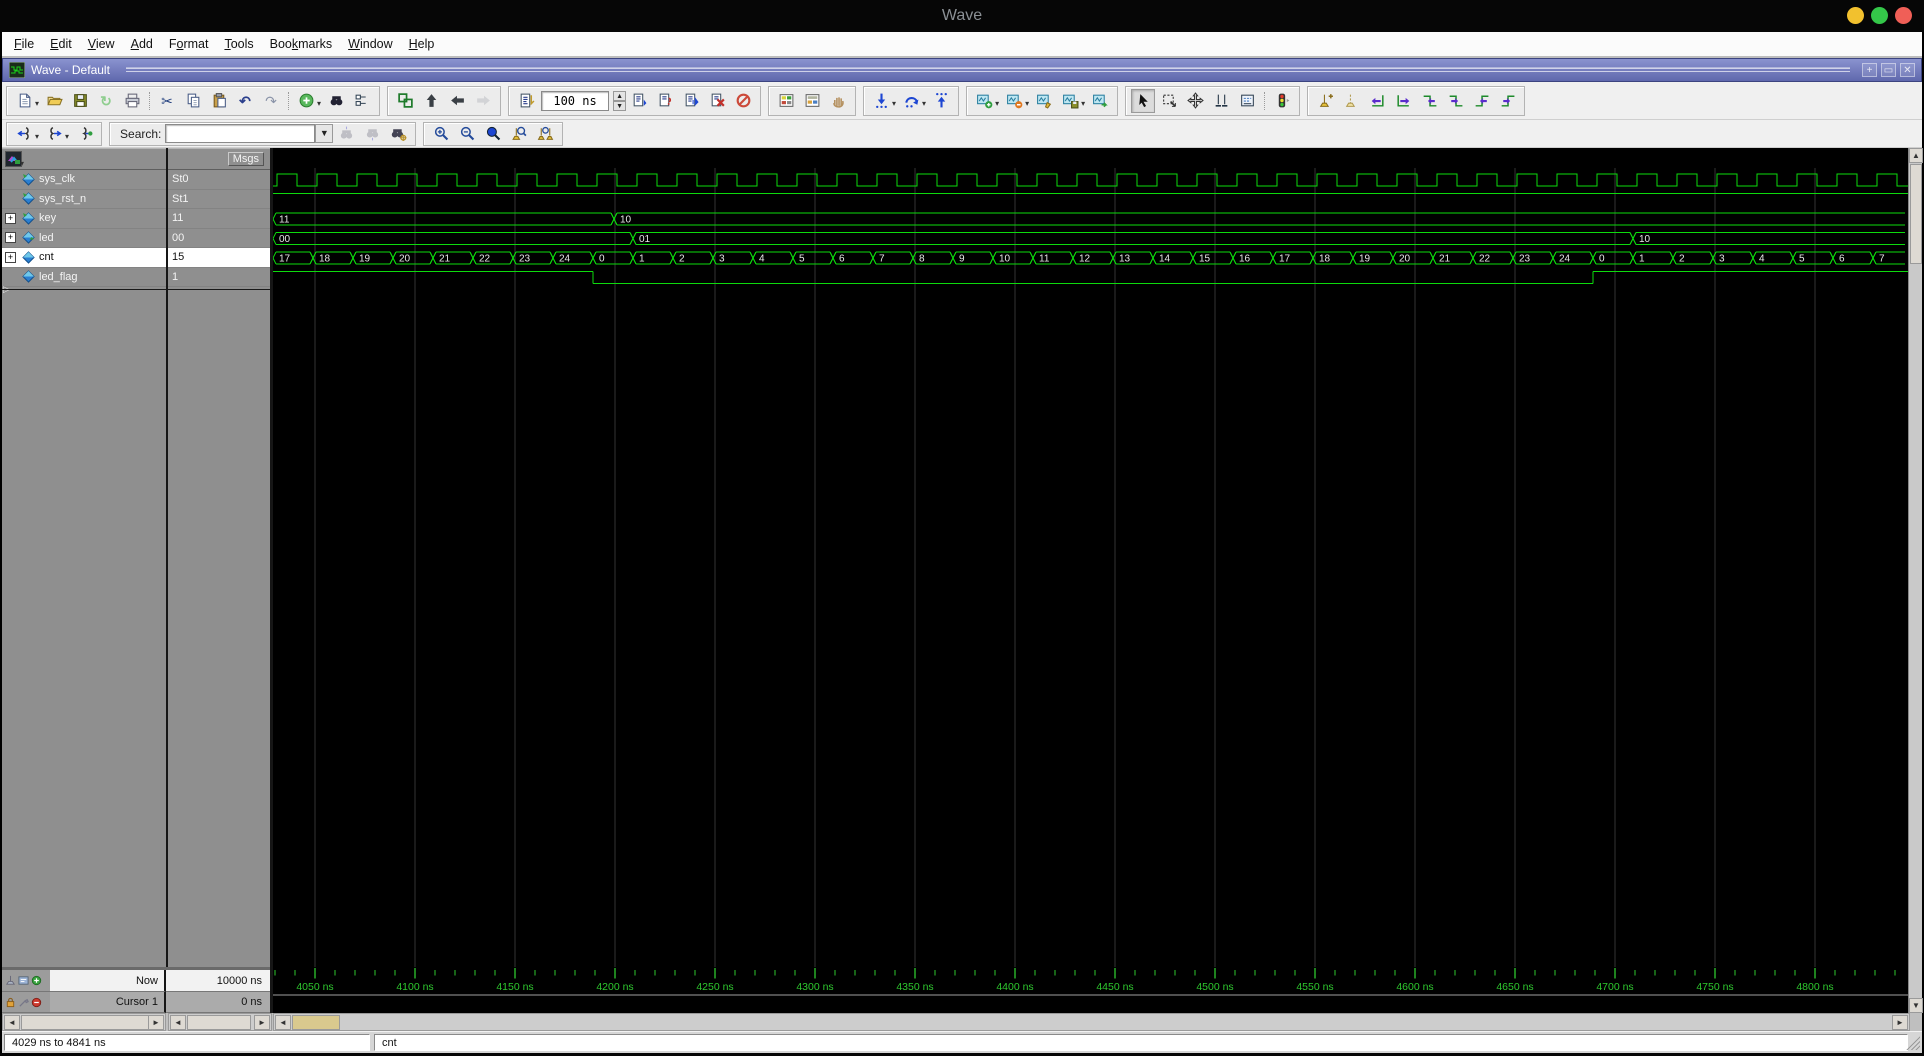 Image resolution: width=1924 pixels, height=1056 pixels. I want to click on add-cursor-icon, so click(36, 980).